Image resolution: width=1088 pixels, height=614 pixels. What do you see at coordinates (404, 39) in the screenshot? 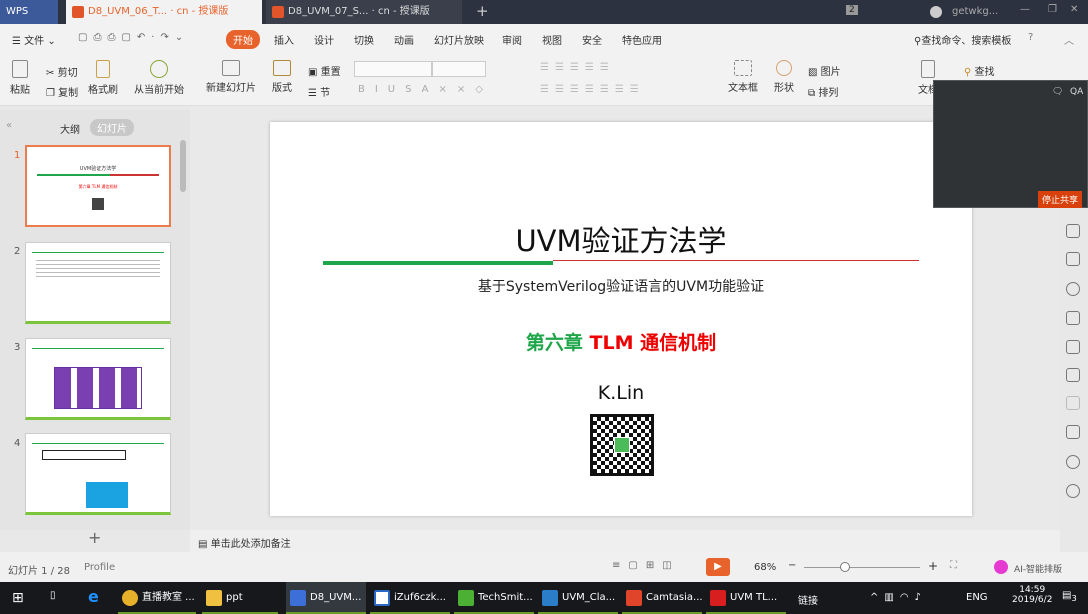
I see `menu-animation: 动画` at bounding box center [404, 39].